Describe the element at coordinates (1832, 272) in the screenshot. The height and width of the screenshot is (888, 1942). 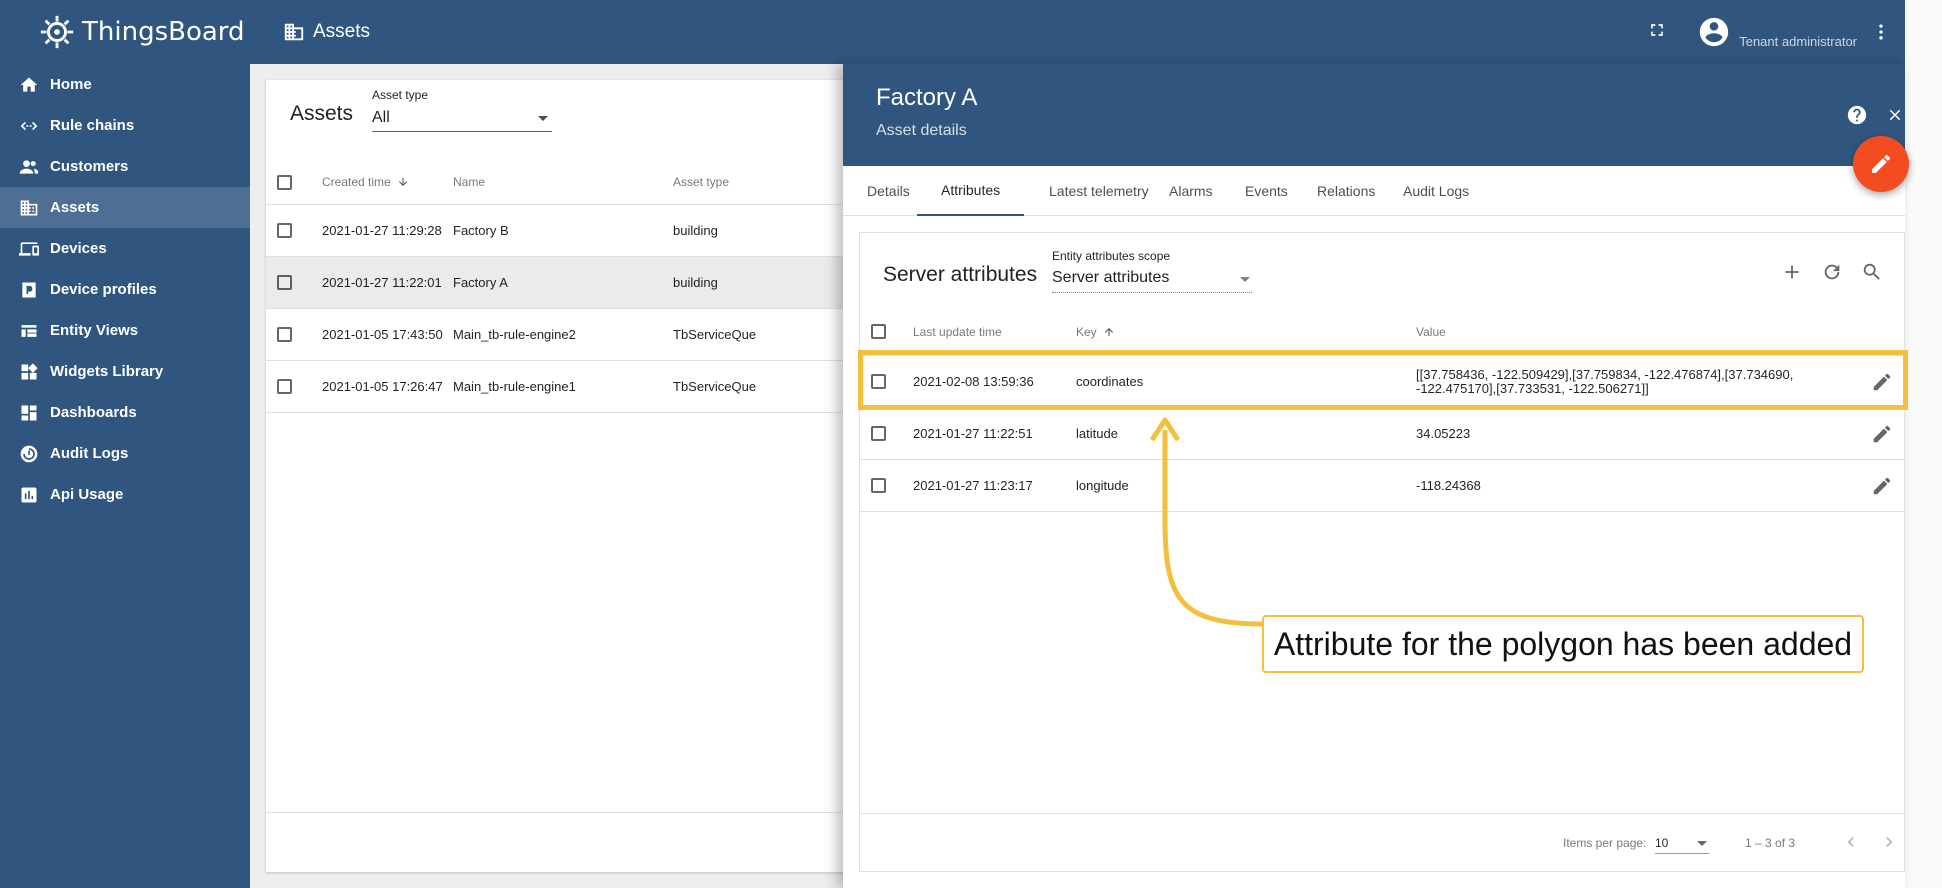
I see `refresh-icon` at that location.